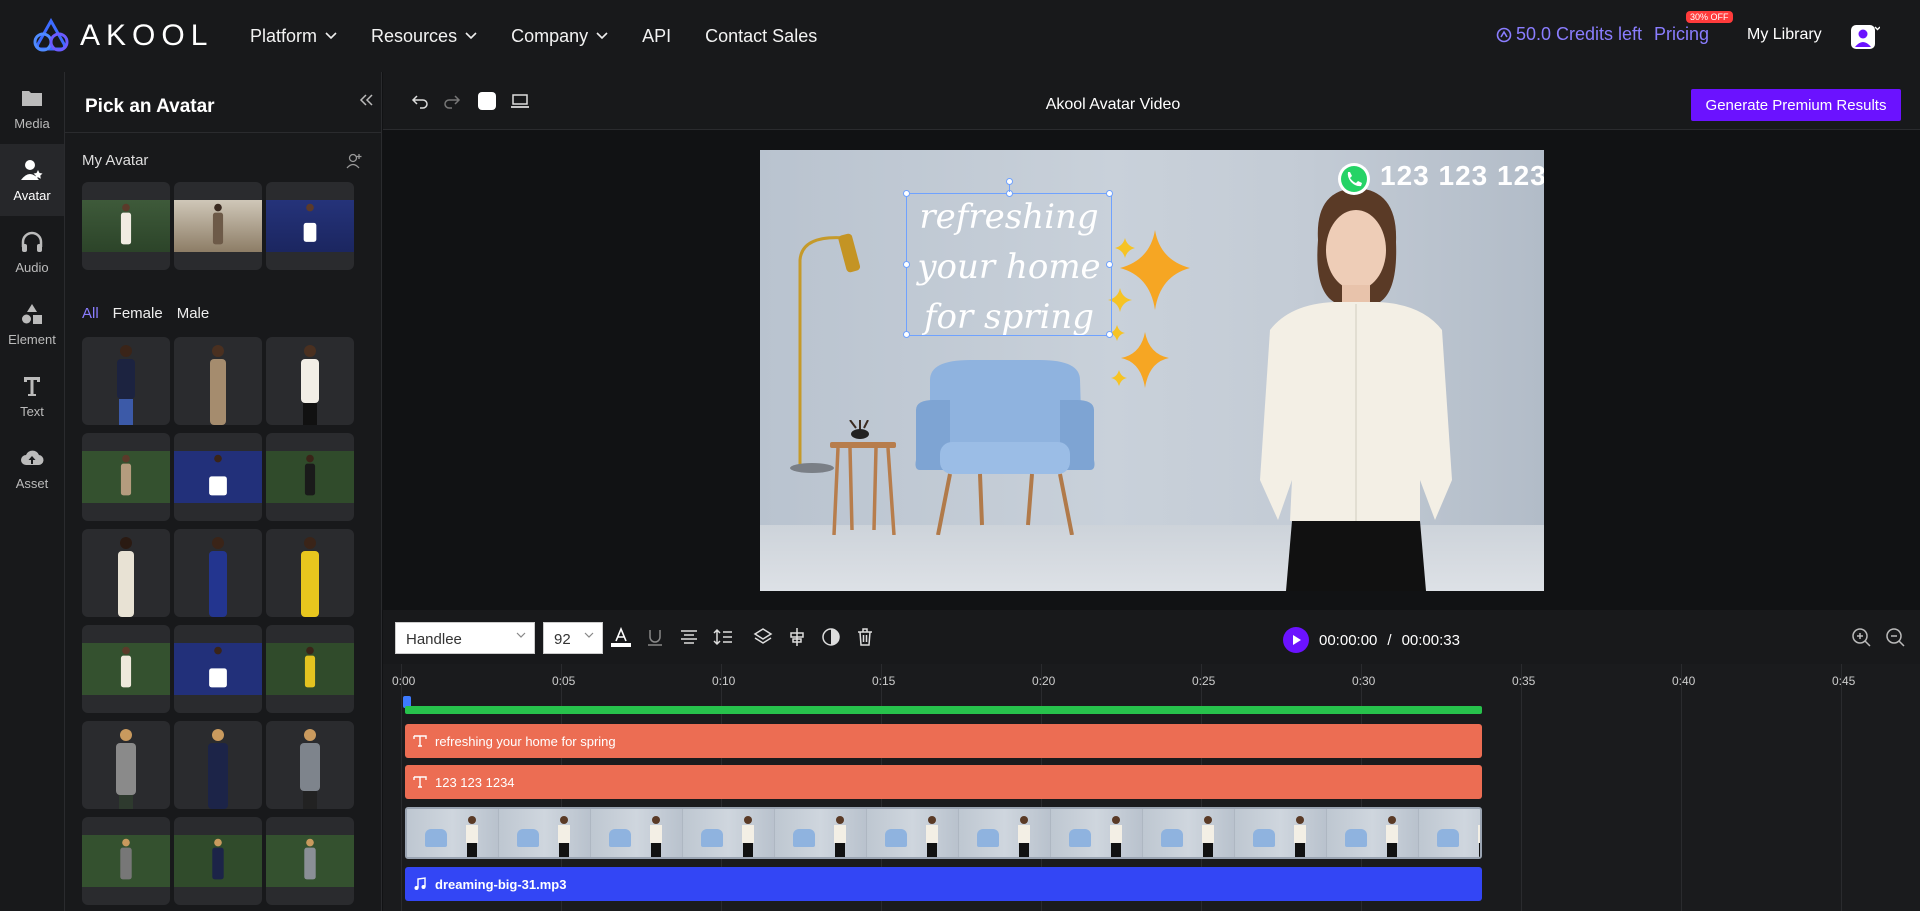 Image resolution: width=1920 pixels, height=911 pixels. Describe the element at coordinates (1709, 17) in the screenshot. I see `discount-badge: 30% OFF` at that location.